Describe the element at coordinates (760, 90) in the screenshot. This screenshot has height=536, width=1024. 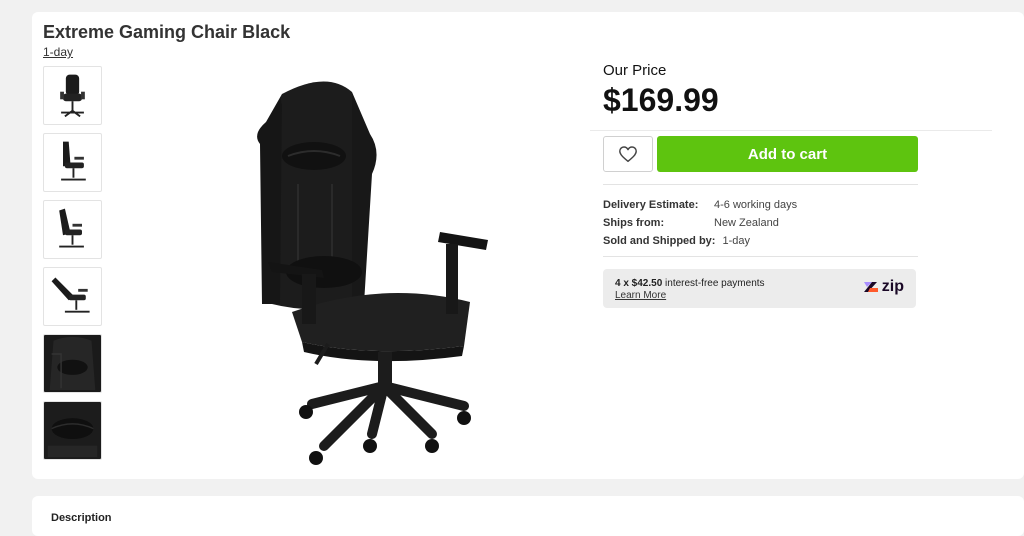
I see `purchase-panel: Our Price $169.99` at that location.